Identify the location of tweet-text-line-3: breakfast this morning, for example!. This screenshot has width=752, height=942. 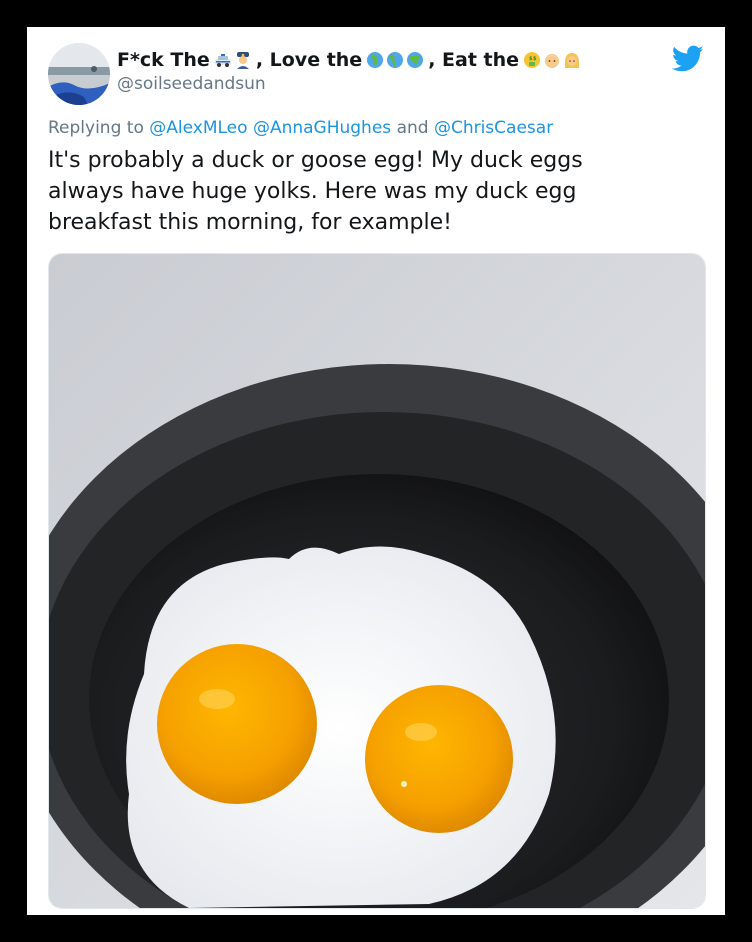
(250, 222).